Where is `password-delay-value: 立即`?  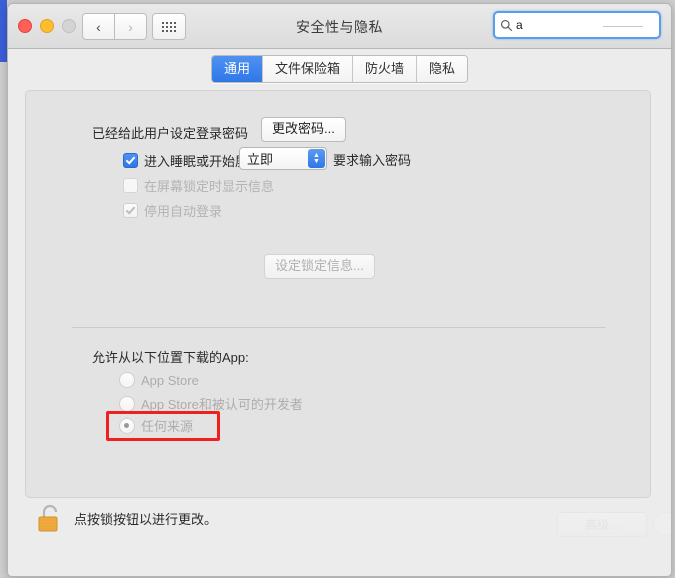 password-delay-value: 立即 is located at coordinates (260, 159).